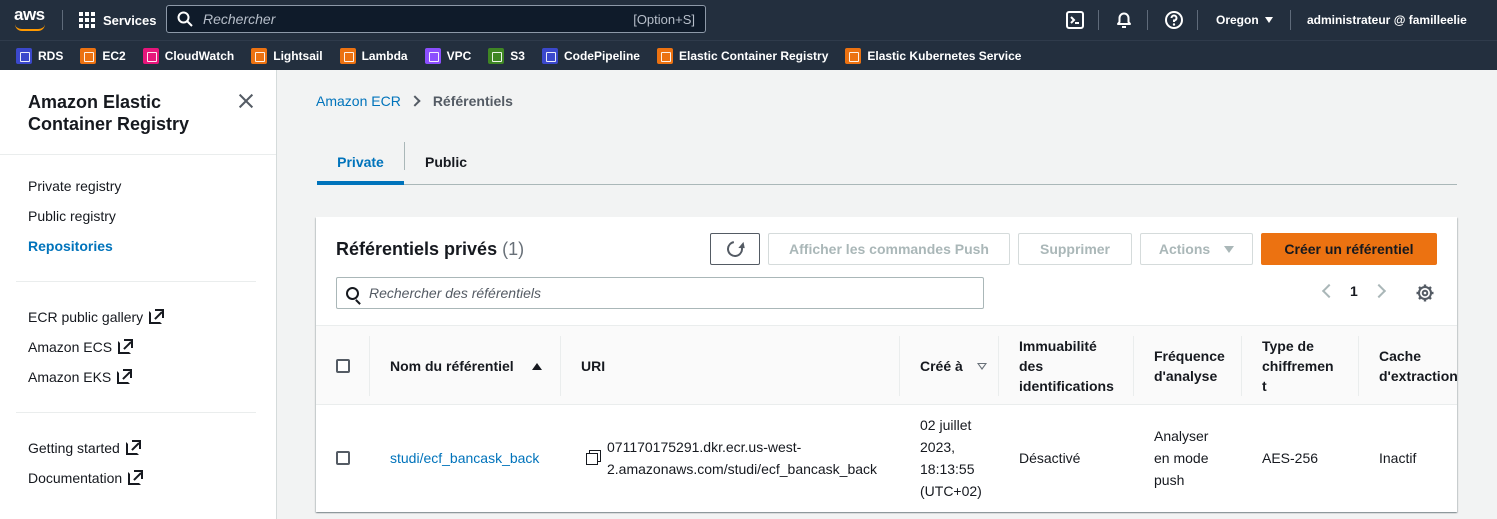 The image size is (1497, 519). Describe the element at coordinates (1418, 376) in the screenshot. I see `header-label: d'extraction` at that location.